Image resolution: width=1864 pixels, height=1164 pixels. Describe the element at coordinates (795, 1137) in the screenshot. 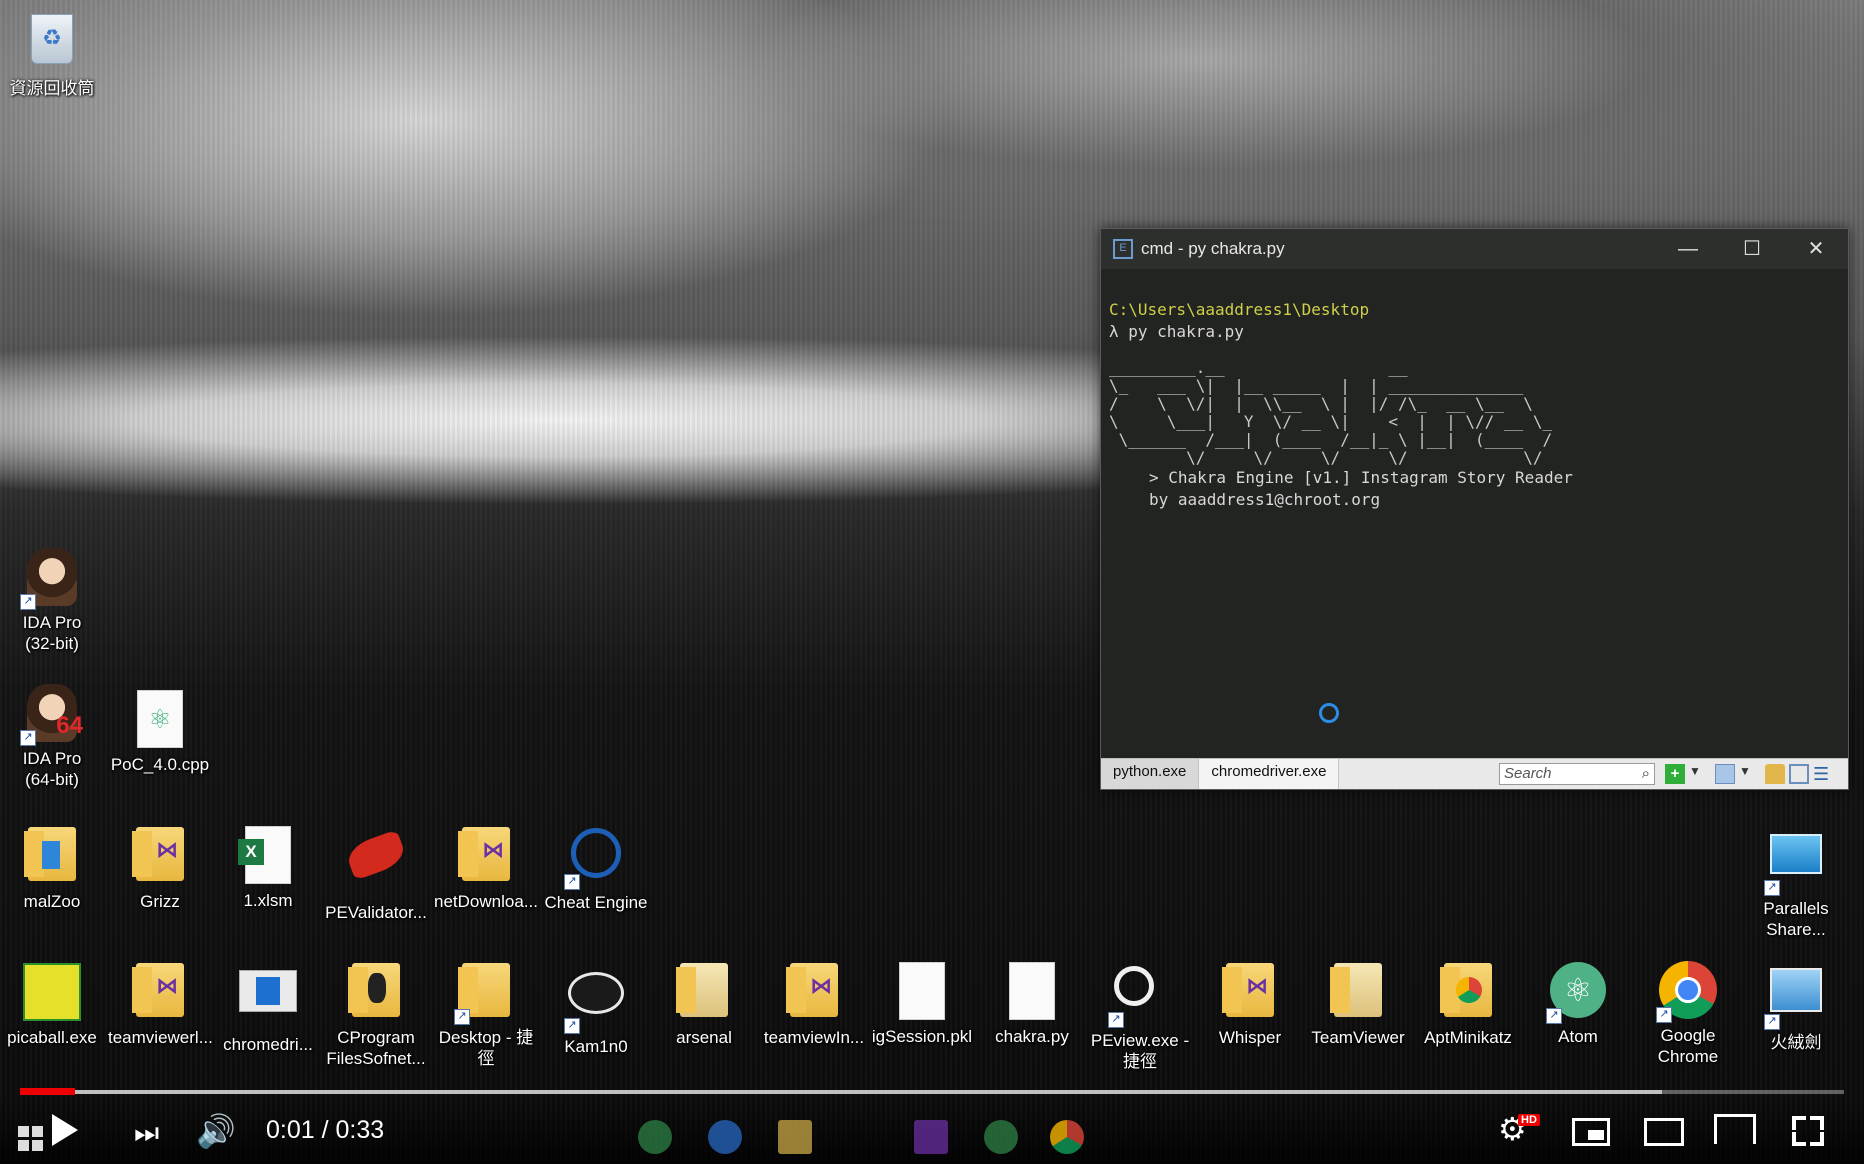

I see `taskbar-folder-icon` at that location.